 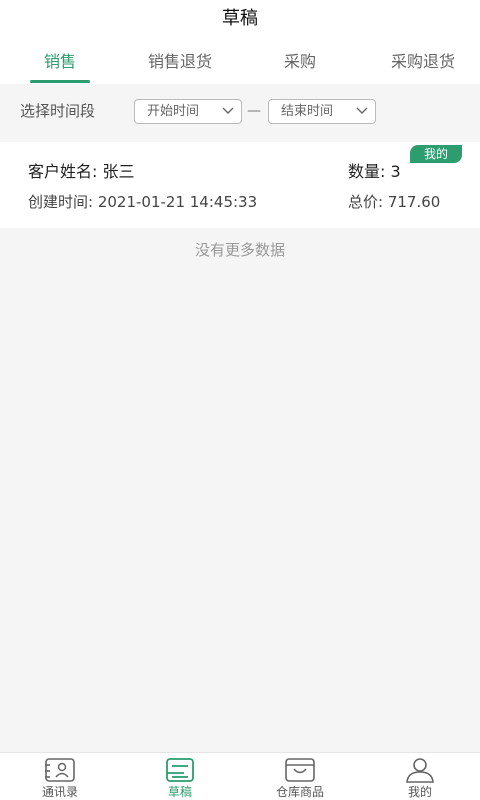 I want to click on nav-contacts-label: 通讯录, so click(x=59, y=792).